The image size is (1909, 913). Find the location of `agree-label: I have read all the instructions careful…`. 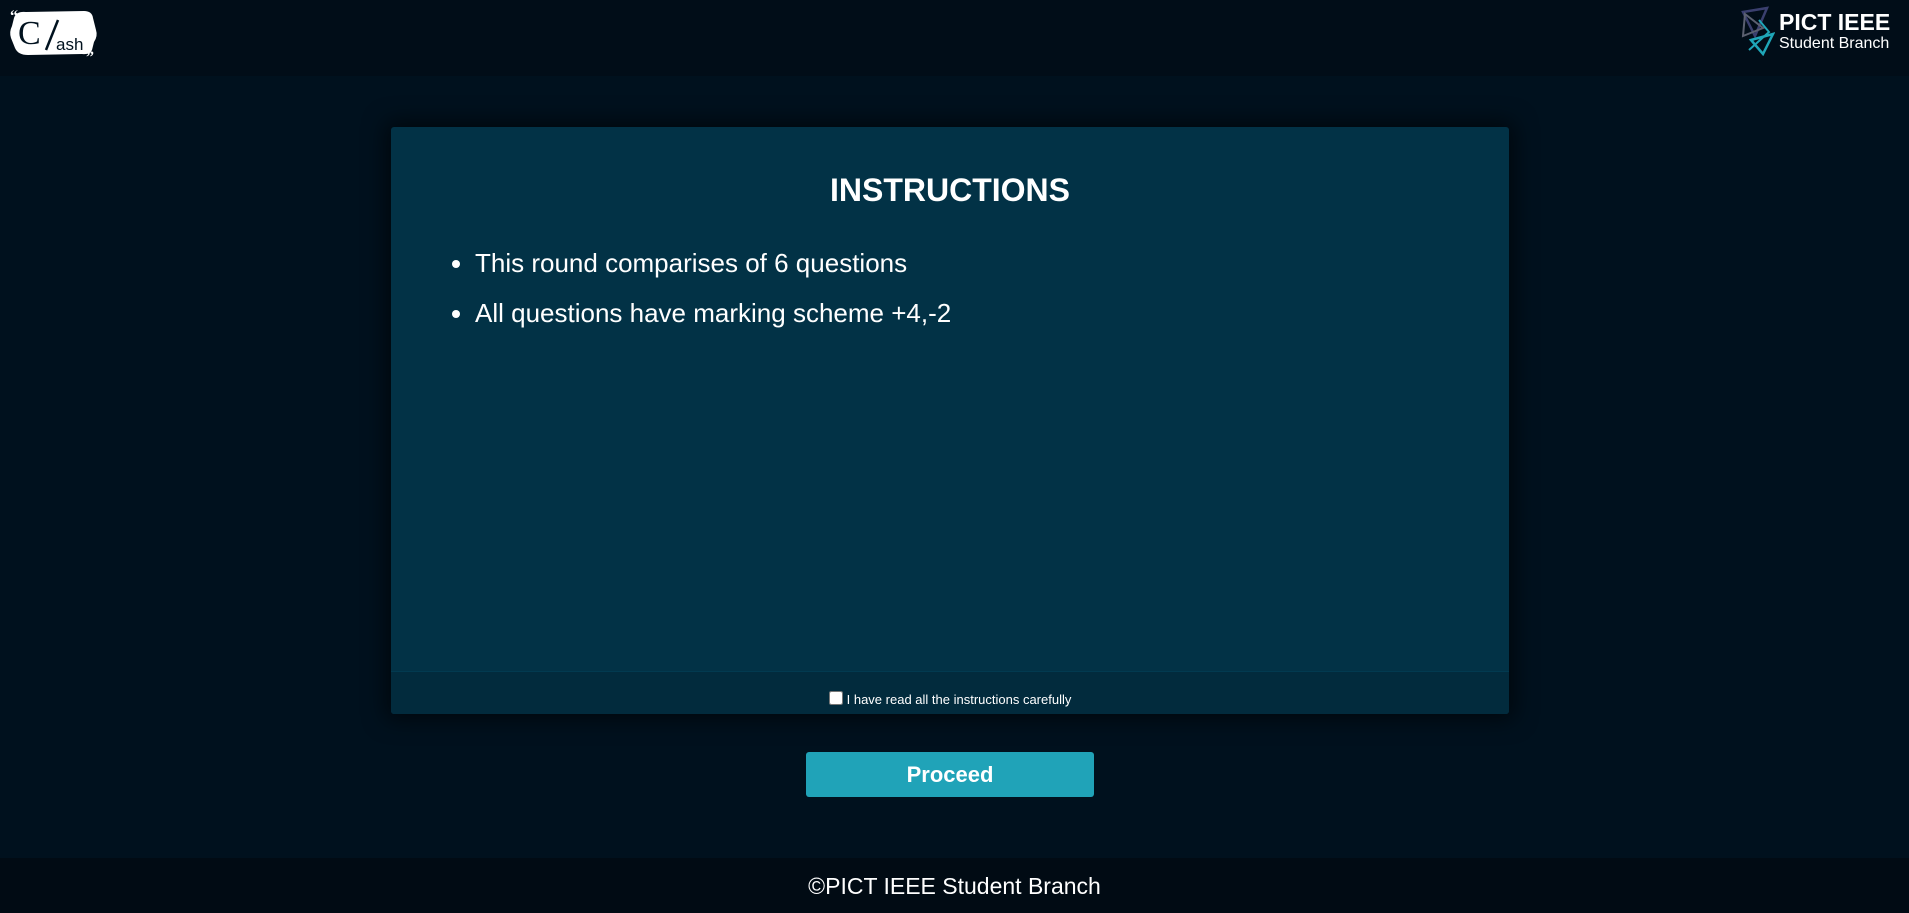

agree-label: I have read all the instructions careful… is located at coordinates (959, 699).